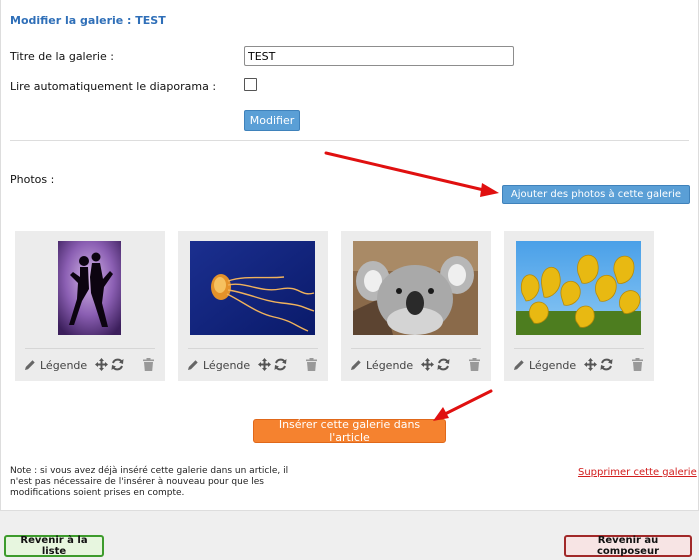 The height and width of the screenshot is (560, 699). I want to click on koala-image, so click(415, 288).